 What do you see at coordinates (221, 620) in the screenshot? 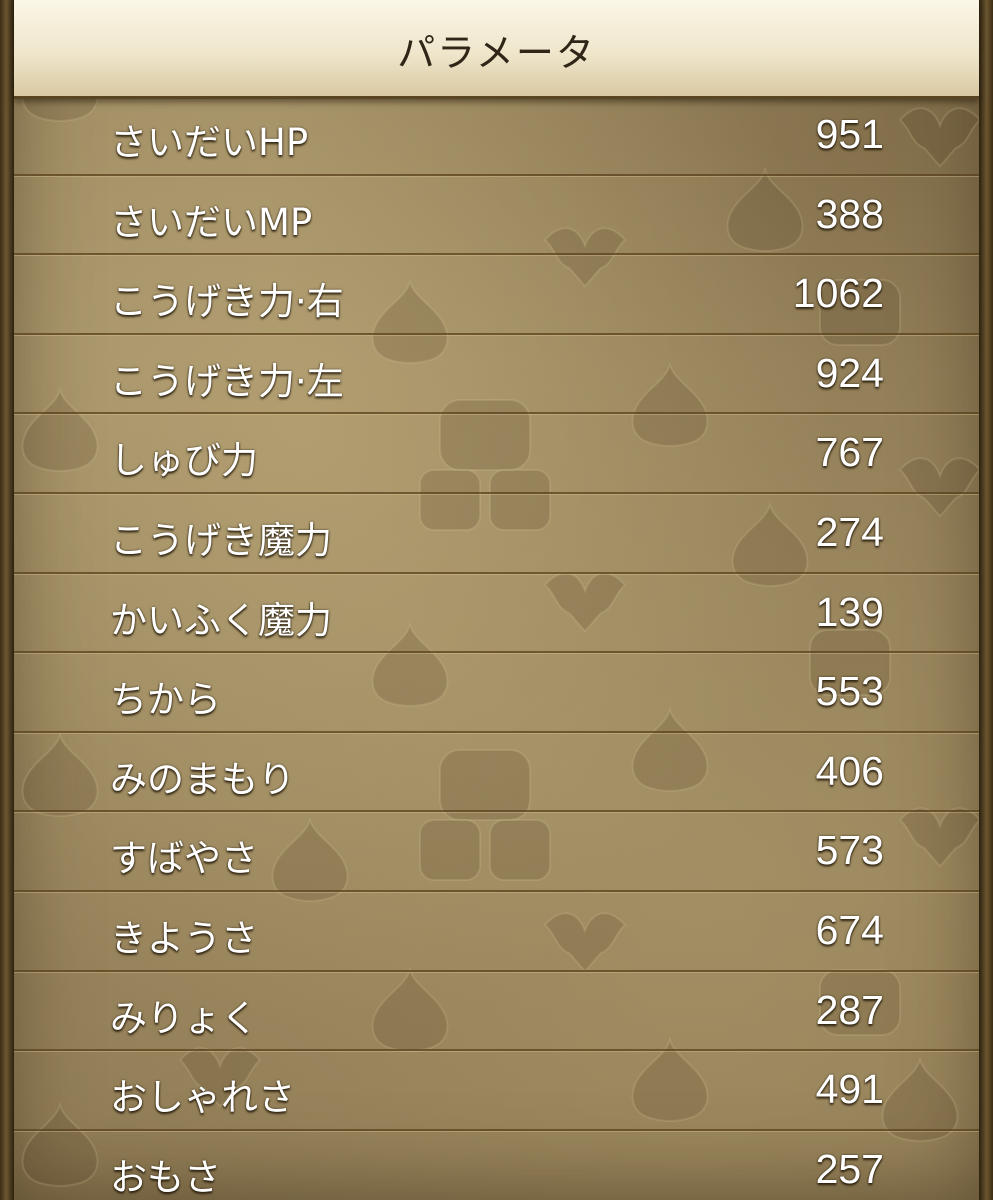
I see `parameter-label: かいふく魔力` at bounding box center [221, 620].